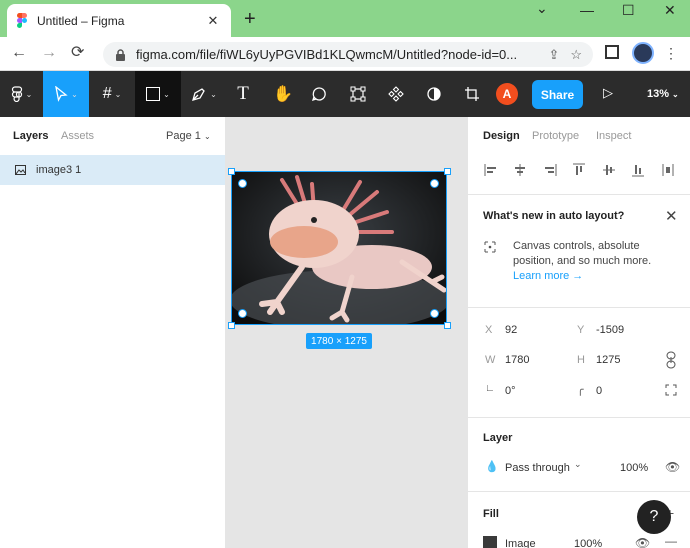 The height and width of the screenshot is (548, 690). What do you see at coordinates (204, 94) in the screenshot?
I see `pen-tool-button: ⌄` at bounding box center [204, 94].